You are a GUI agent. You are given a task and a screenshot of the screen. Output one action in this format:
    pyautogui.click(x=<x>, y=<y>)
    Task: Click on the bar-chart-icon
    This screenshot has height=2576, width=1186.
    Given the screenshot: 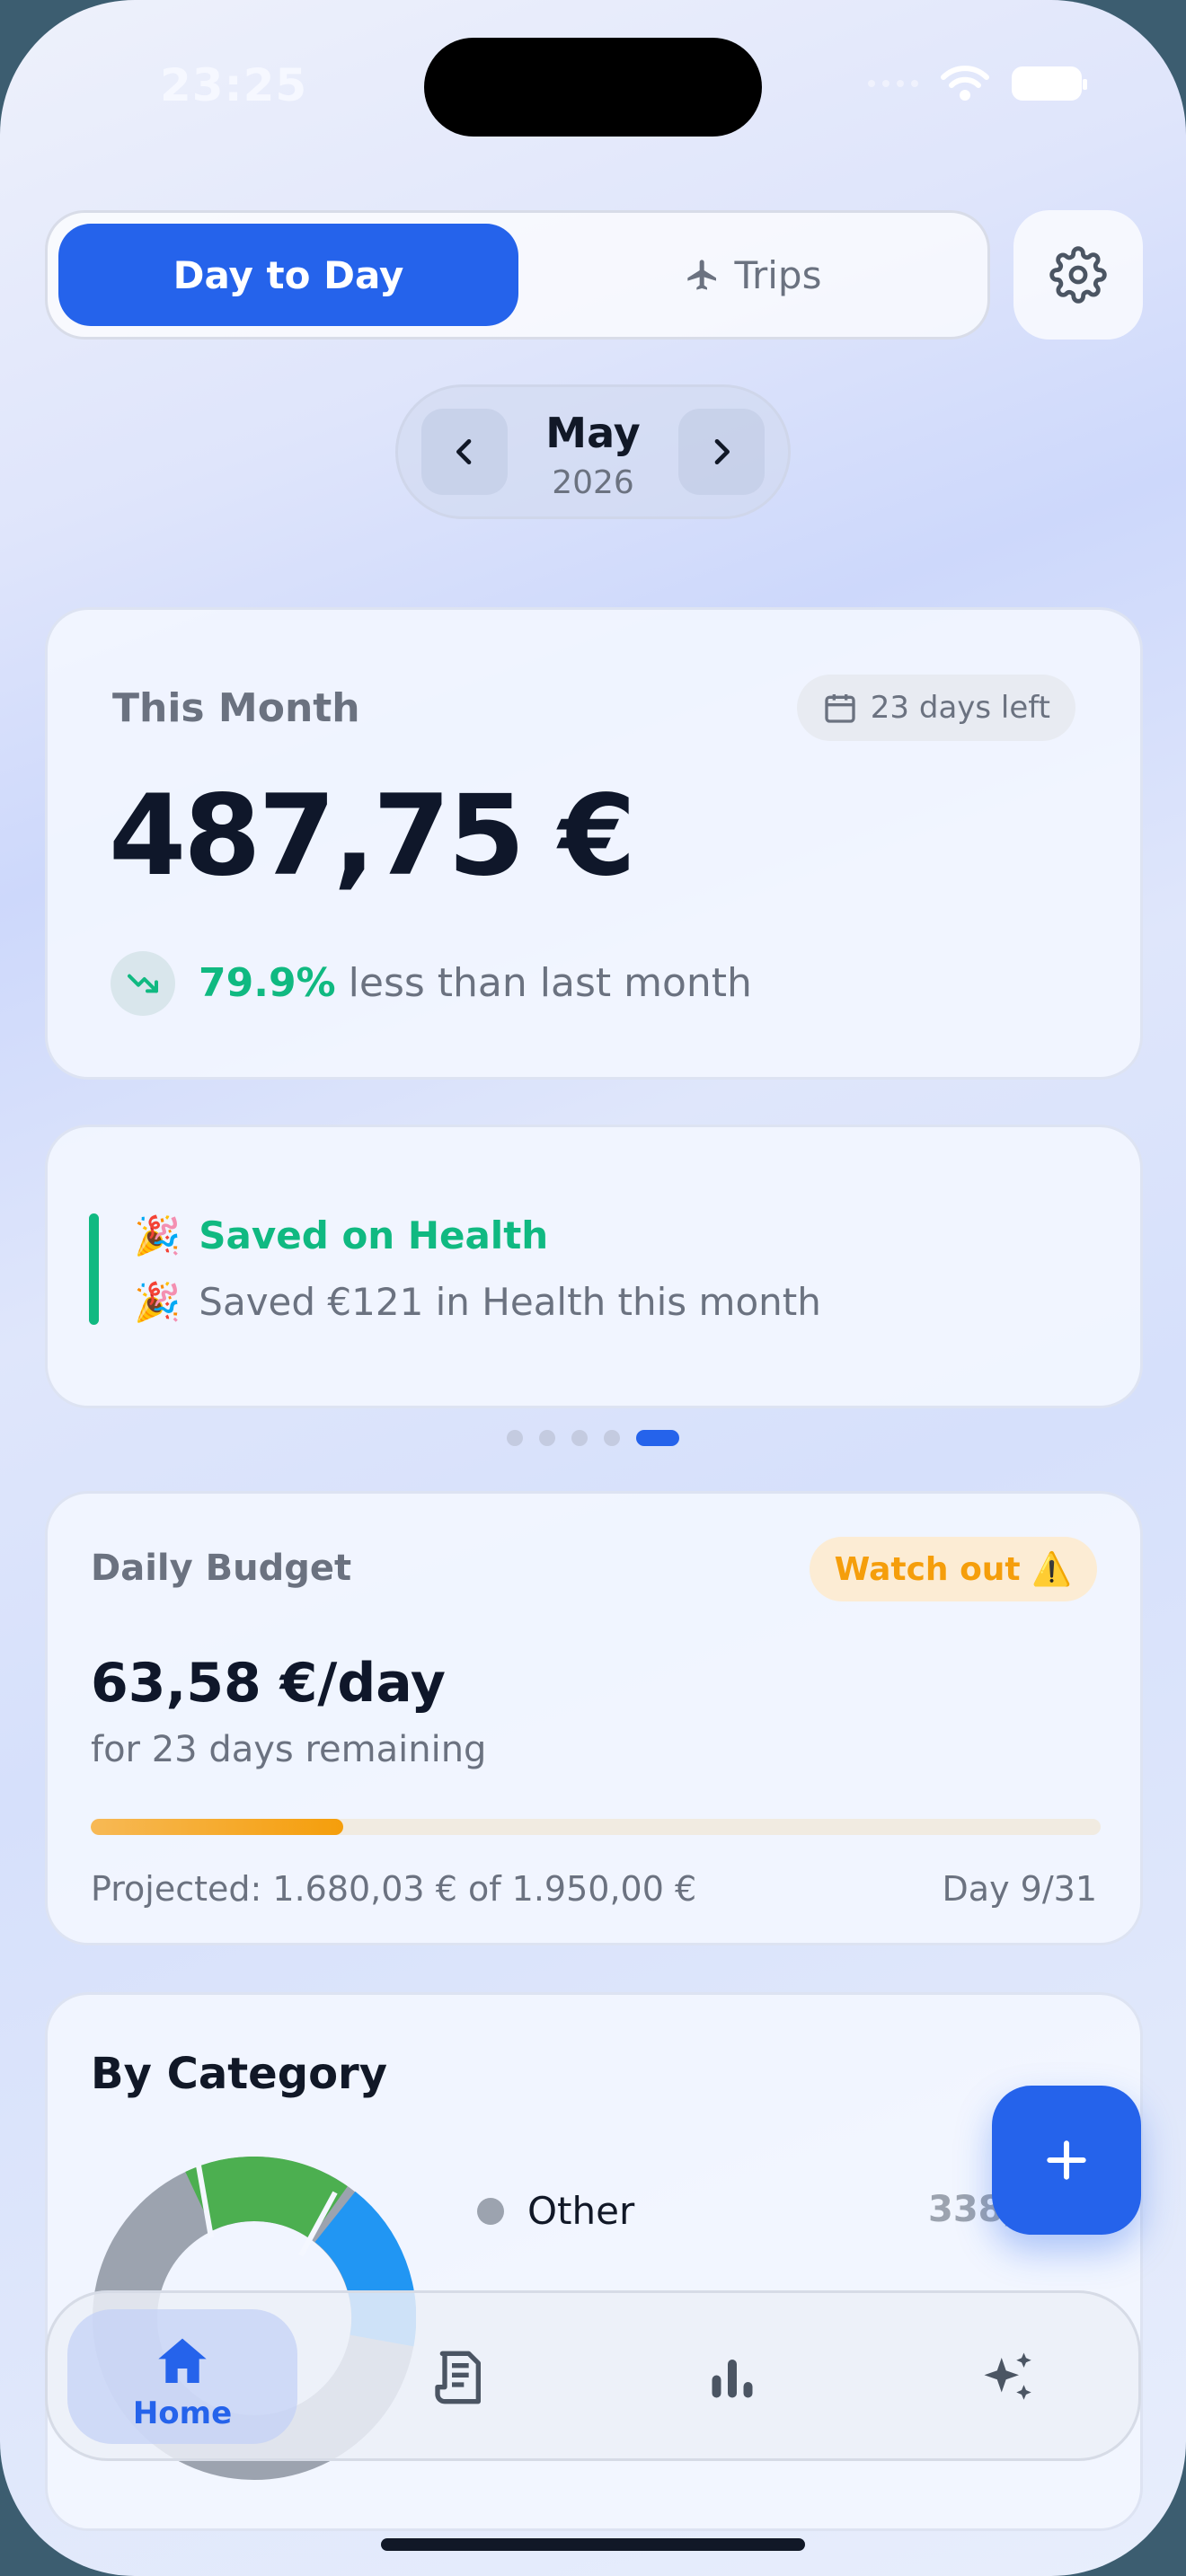 What is the action you would take?
    pyautogui.click(x=732, y=2379)
    